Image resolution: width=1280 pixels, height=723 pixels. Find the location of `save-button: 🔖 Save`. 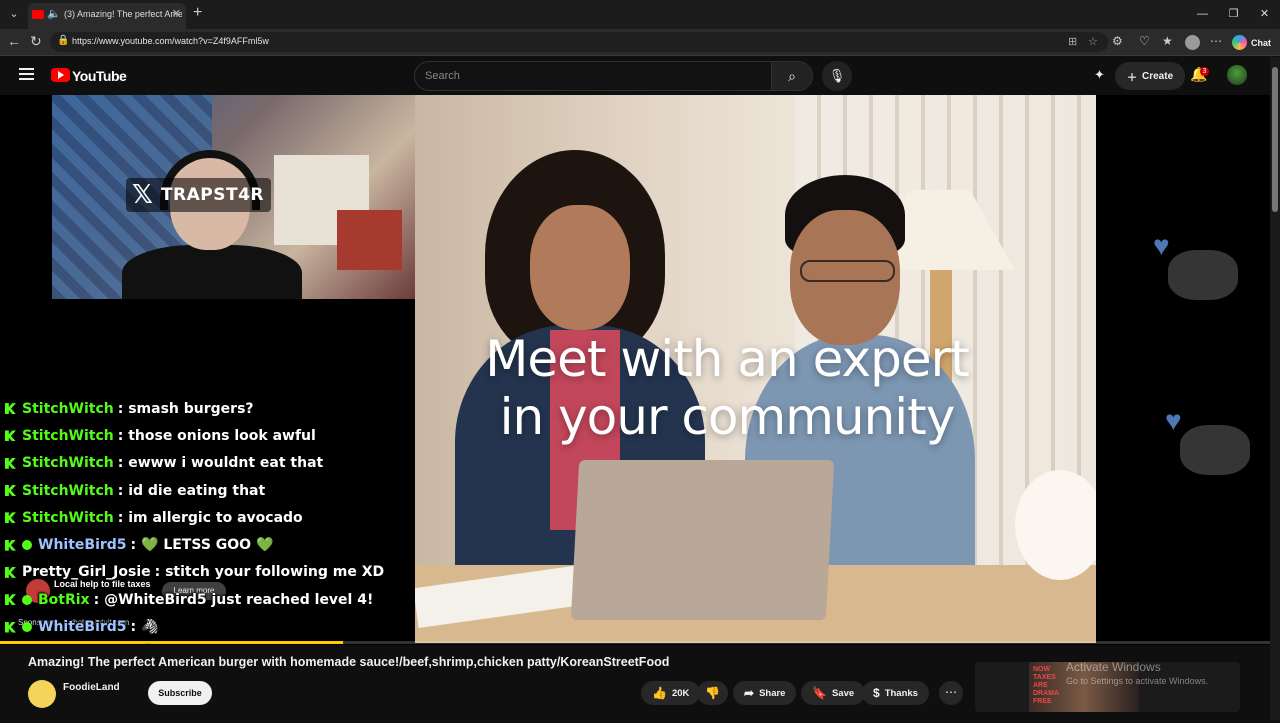

save-button: 🔖 Save is located at coordinates (833, 693).